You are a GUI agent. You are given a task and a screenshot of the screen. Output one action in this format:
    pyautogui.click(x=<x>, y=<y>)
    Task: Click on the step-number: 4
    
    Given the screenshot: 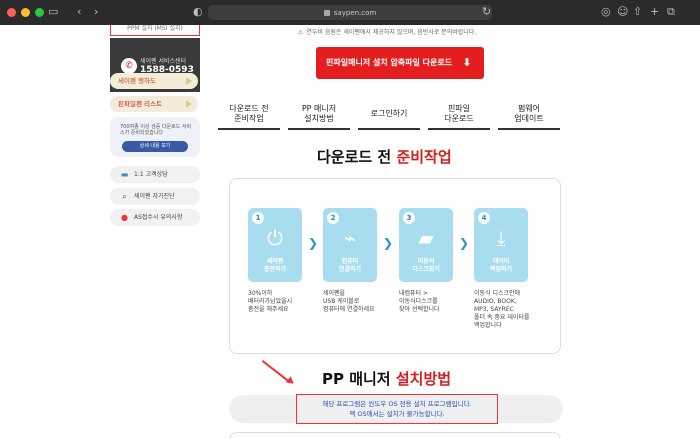 What is the action you would take?
    pyautogui.click(x=484, y=218)
    